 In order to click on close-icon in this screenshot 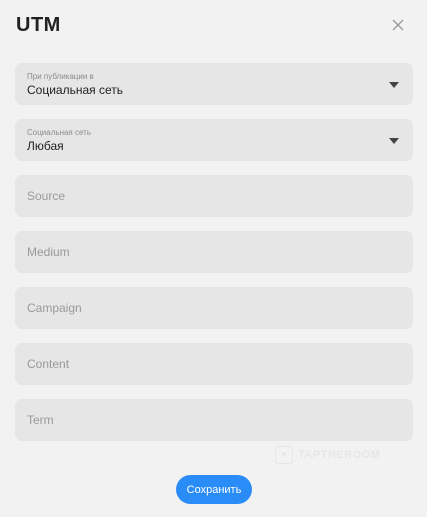, I will do `click(398, 25)`.